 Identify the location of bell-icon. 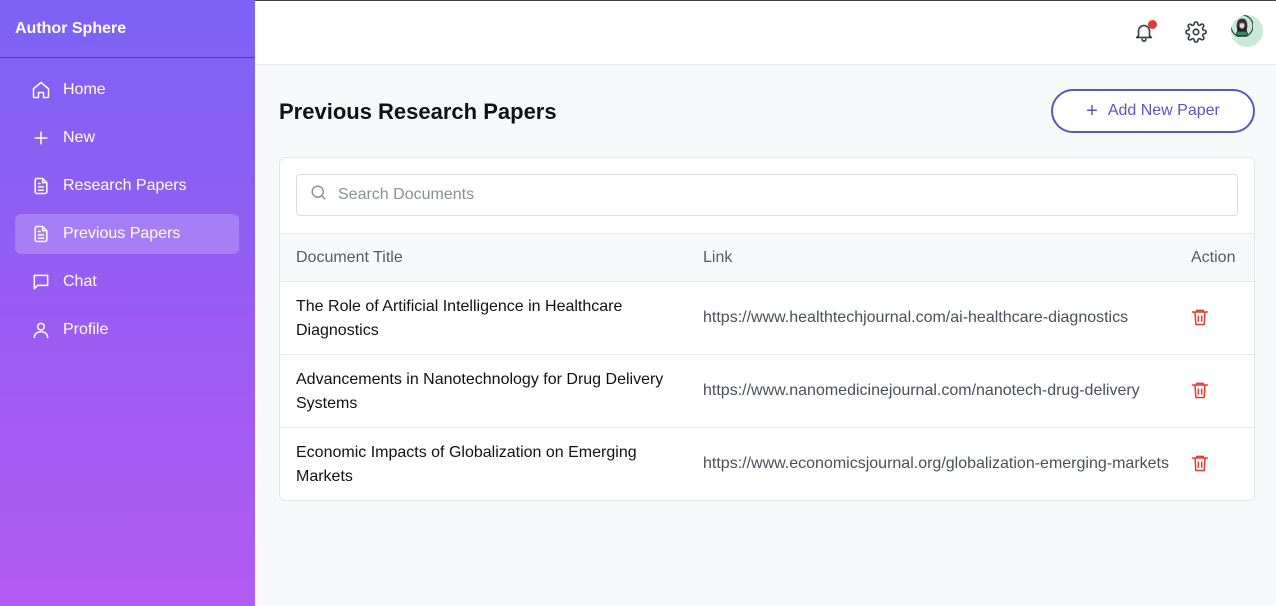
(1145, 32).